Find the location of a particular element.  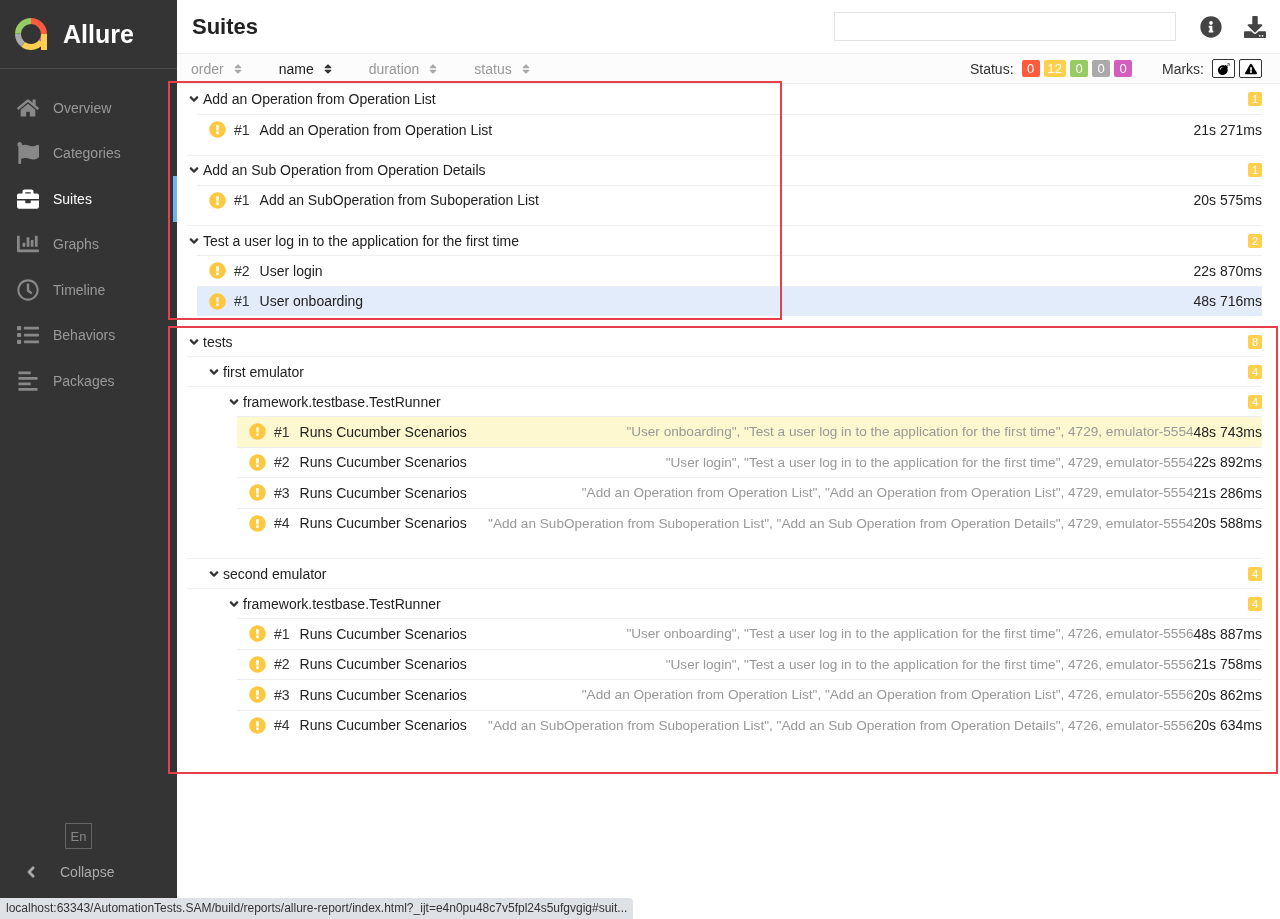

test-duration: 48s 743ms is located at coordinates (1227, 431).